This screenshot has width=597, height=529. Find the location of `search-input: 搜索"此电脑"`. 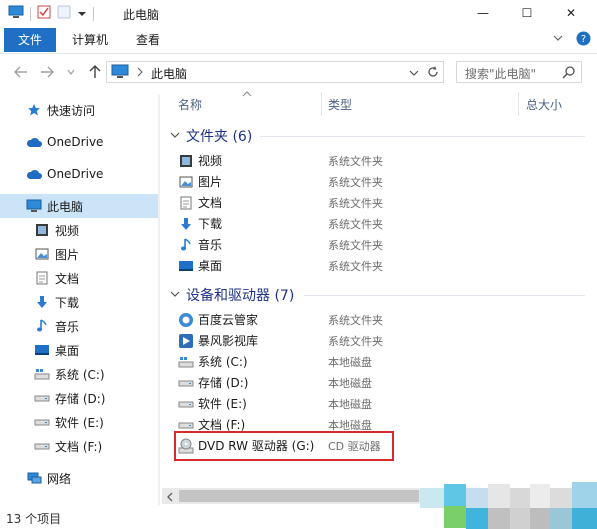

search-input: 搜索"此电脑" is located at coordinates (519, 72).